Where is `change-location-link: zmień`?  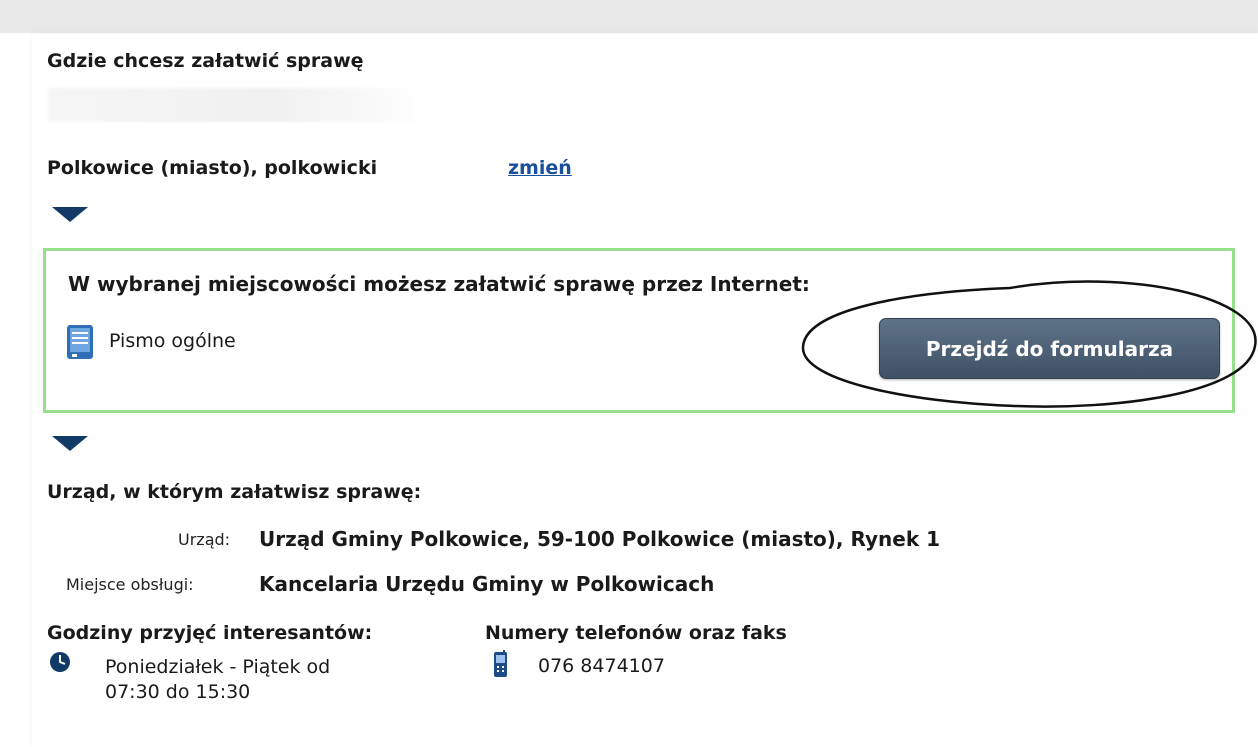
change-location-link: zmień is located at coordinates (540, 168).